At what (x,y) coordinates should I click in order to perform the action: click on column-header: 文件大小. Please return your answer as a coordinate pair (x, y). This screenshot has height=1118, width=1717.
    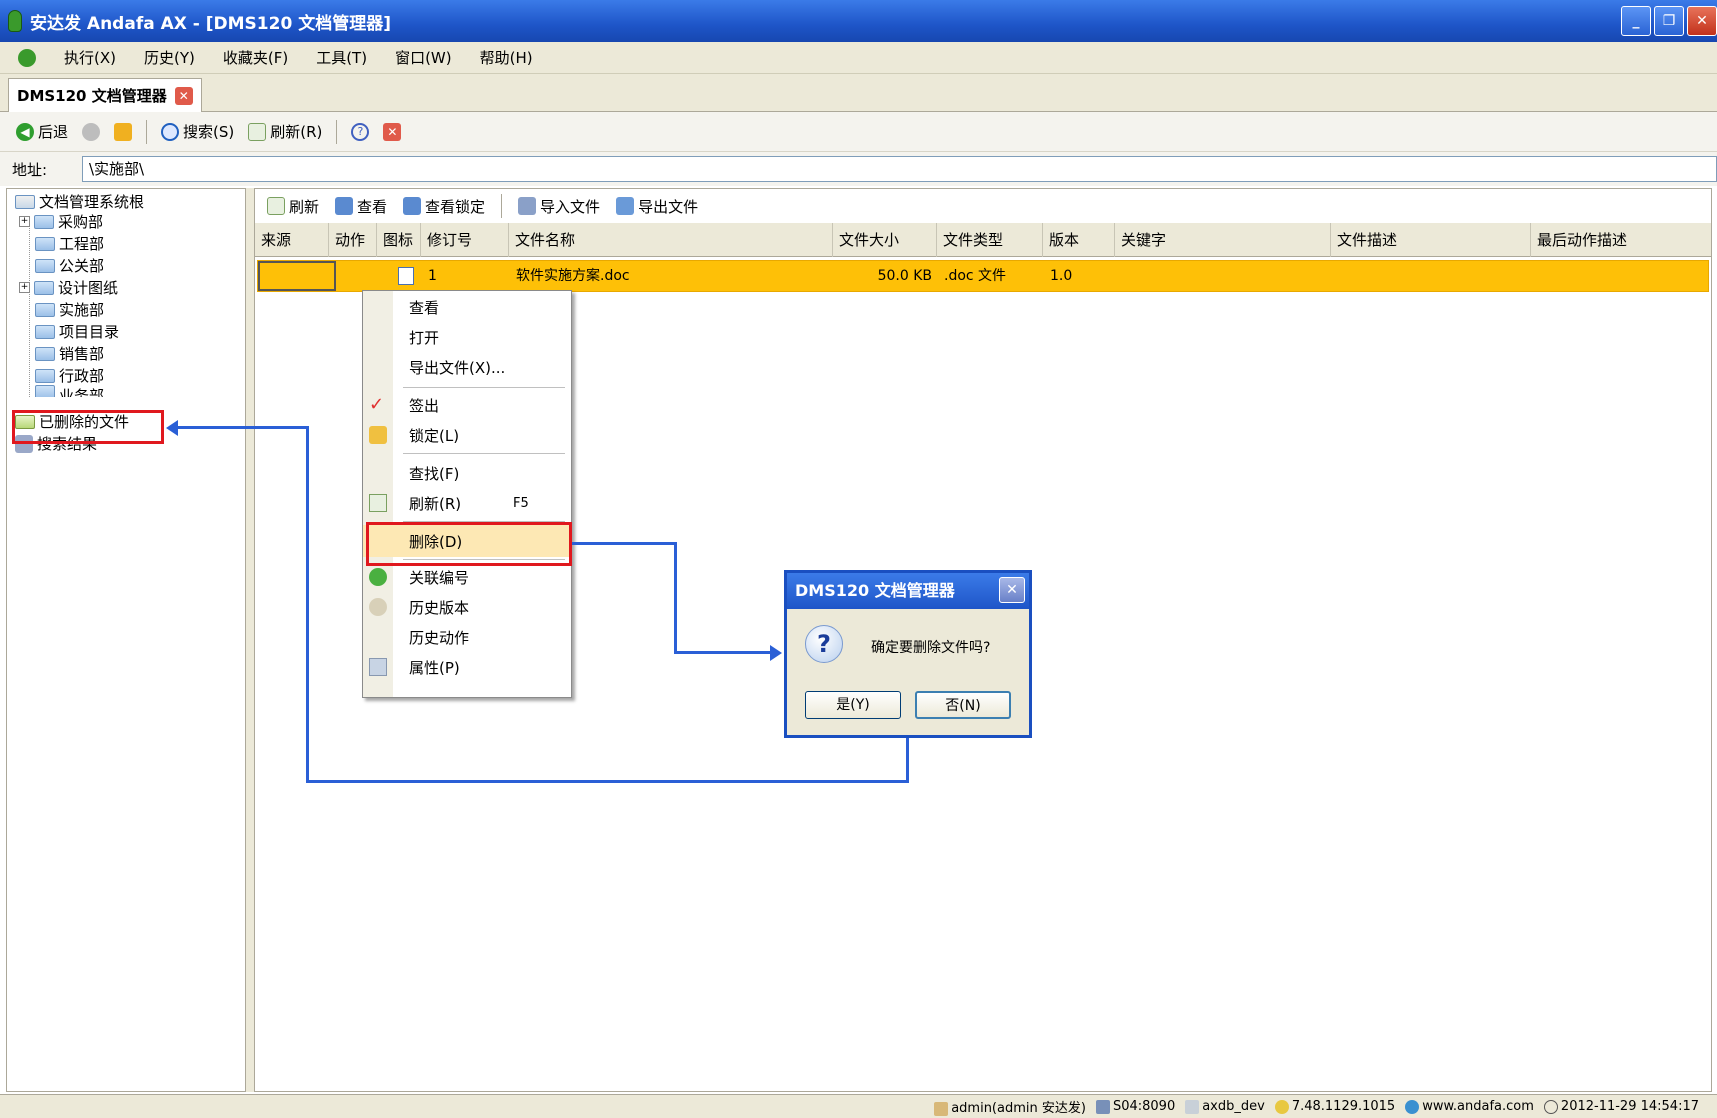
    Looking at the image, I should click on (885, 240).